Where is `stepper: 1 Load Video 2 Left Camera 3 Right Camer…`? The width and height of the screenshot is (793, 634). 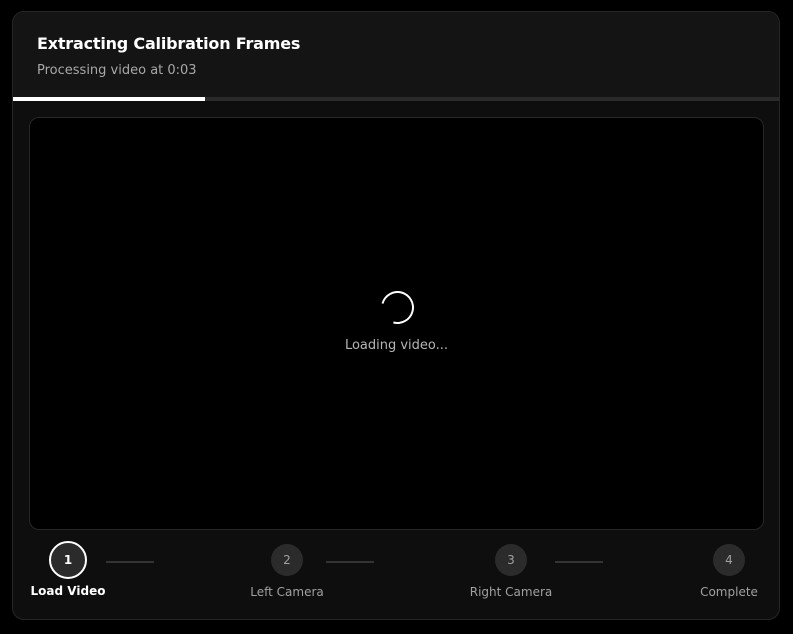 stepper: 1 Load Video 2 Left Camera 3 Right Camer… is located at coordinates (396, 575).